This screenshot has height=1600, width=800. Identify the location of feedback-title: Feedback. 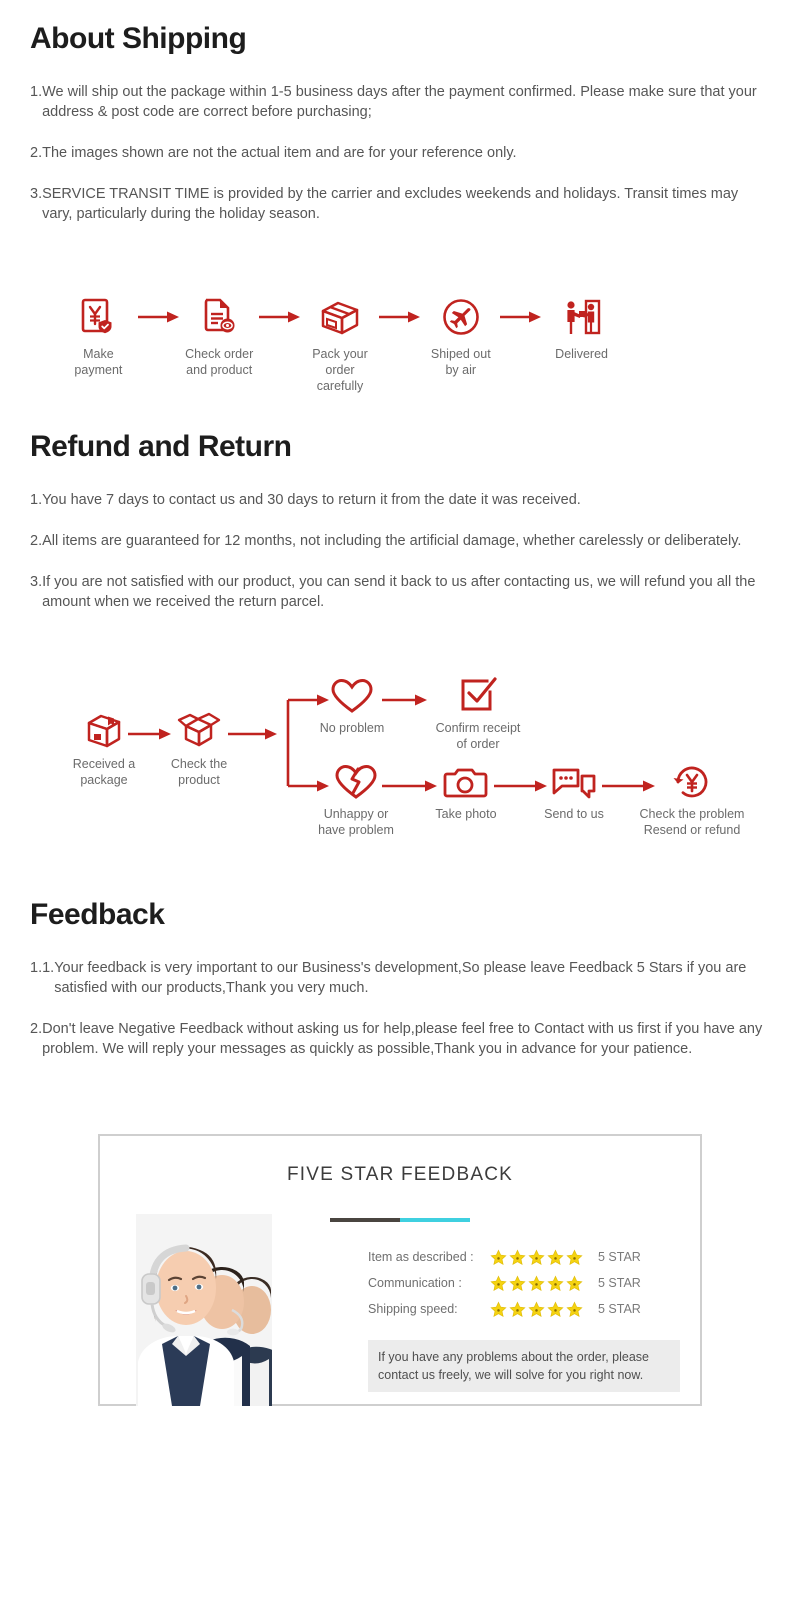
(97, 914).